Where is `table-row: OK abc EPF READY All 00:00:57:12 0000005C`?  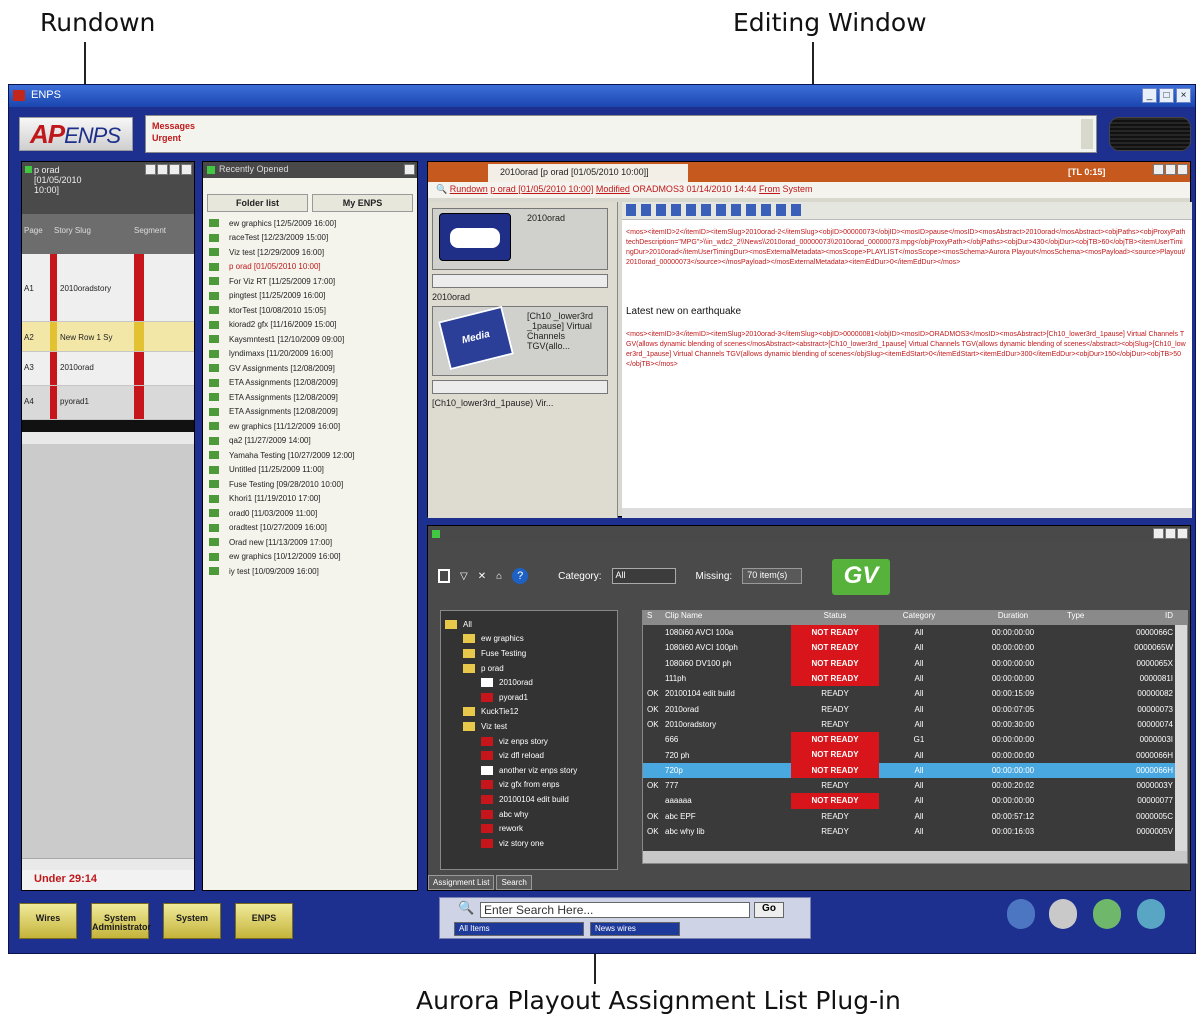 table-row: OK abc EPF READY All 00:00:57:12 0000005C is located at coordinates (915, 816).